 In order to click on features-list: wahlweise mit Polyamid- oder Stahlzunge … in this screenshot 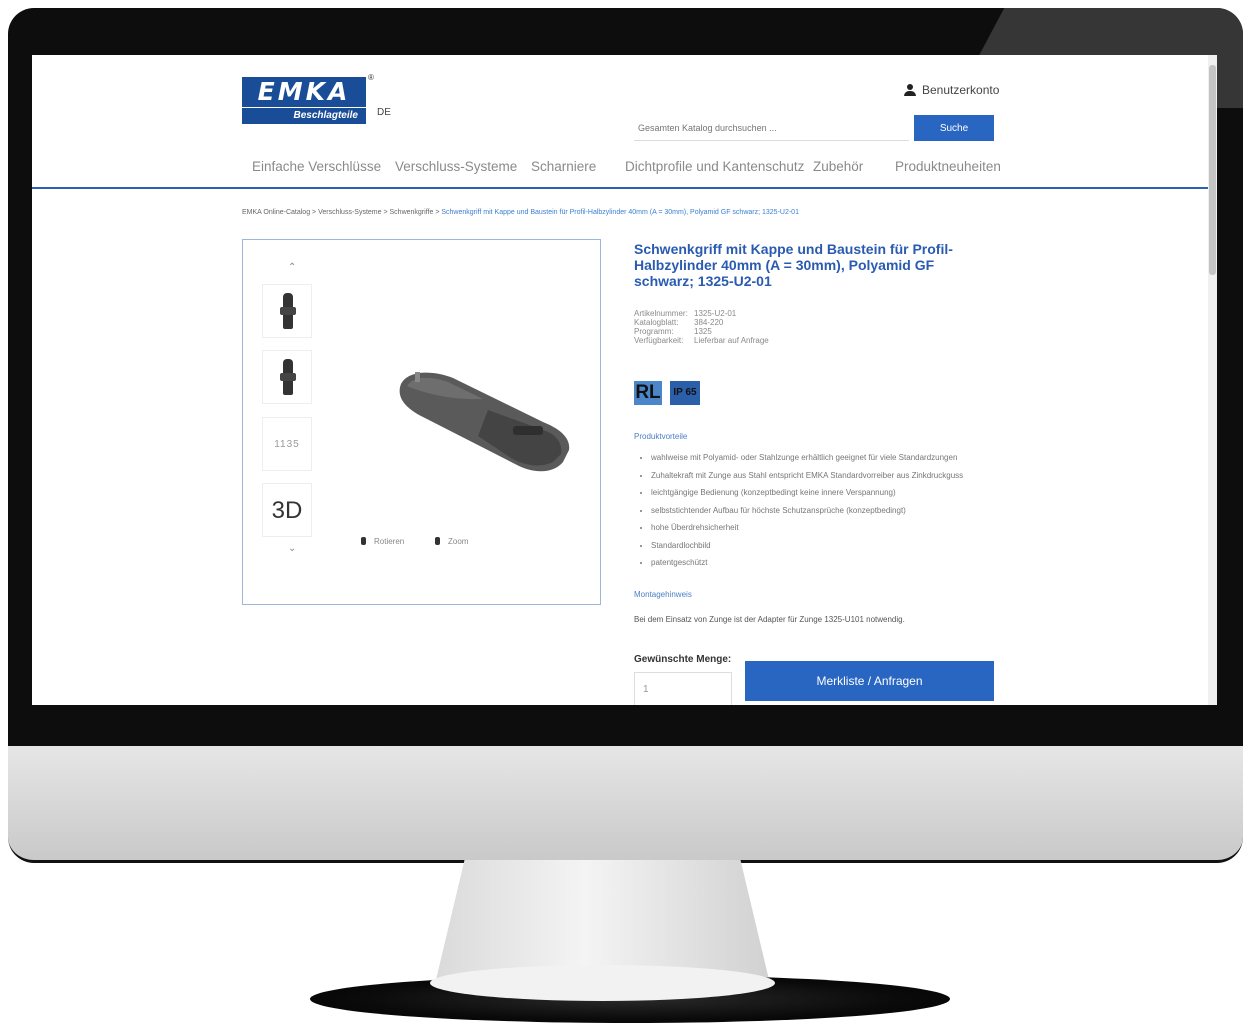, I will do `click(833, 510)`.